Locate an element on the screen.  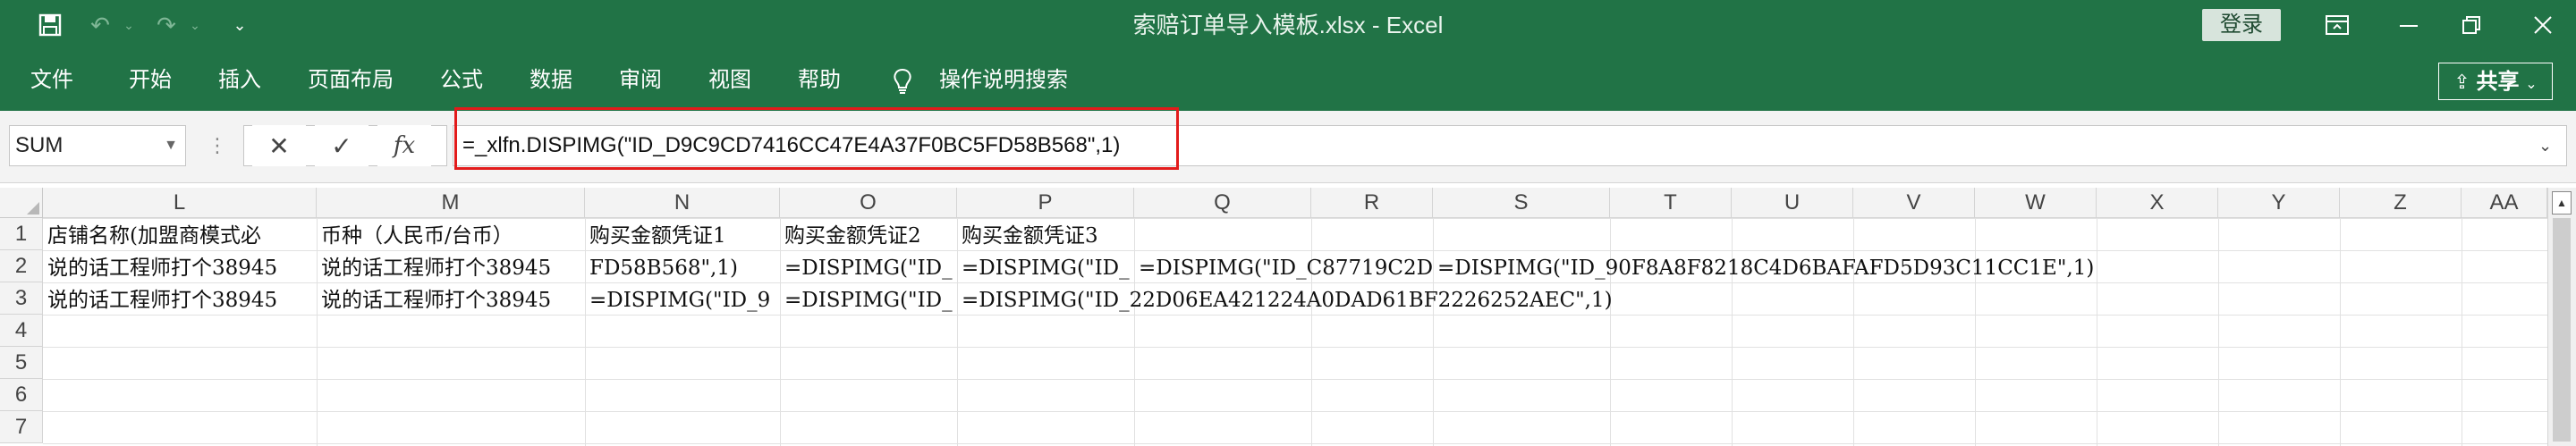
column-header-M: M is located at coordinates (451, 203).